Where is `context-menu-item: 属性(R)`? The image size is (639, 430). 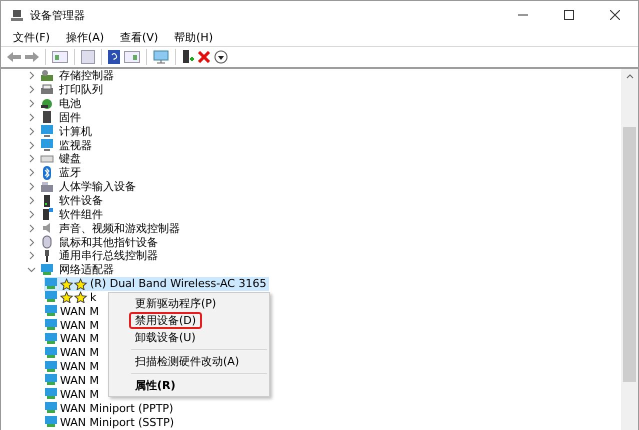 context-menu-item: 属性(R) is located at coordinates (155, 385).